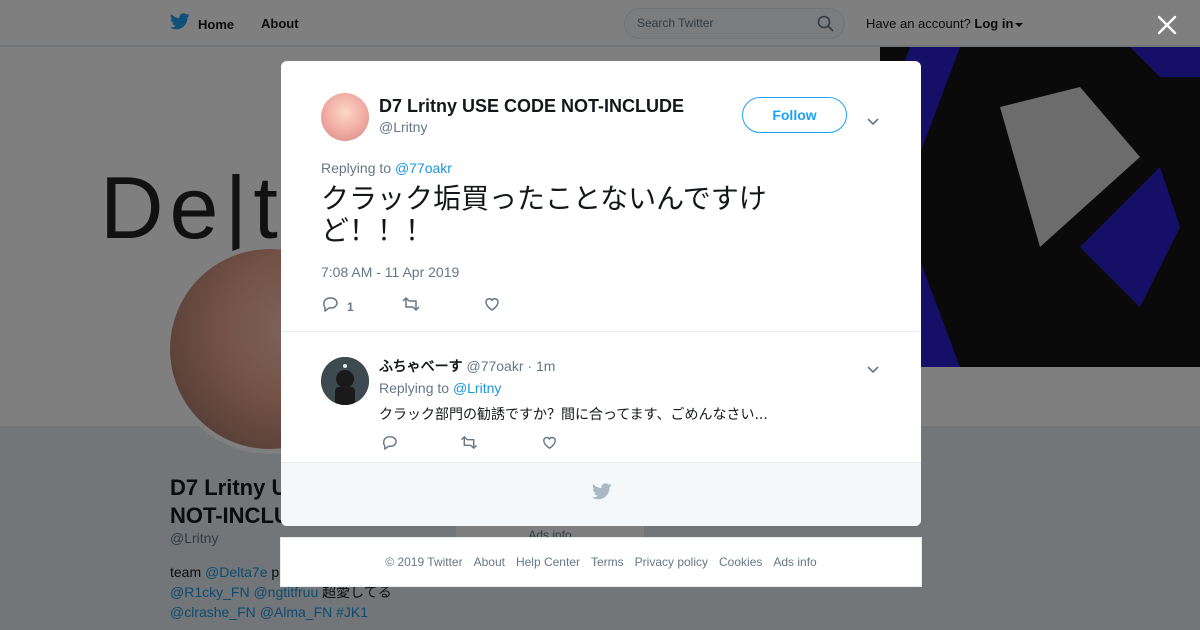  What do you see at coordinates (544, 214) in the screenshot?
I see `tweet-text: クラック垢買ったことないんですけど！！！` at bounding box center [544, 214].